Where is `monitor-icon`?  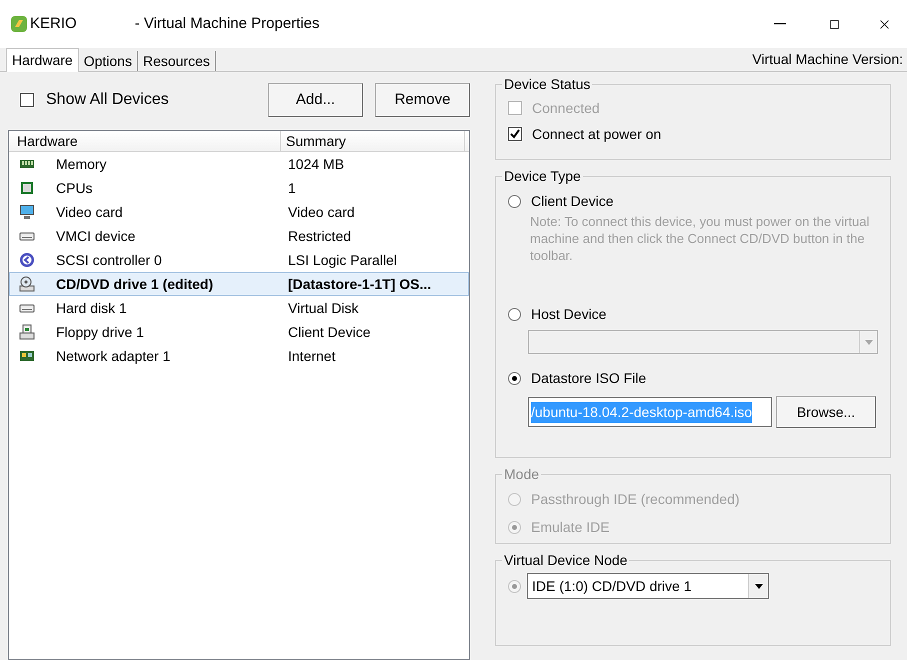
monitor-icon is located at coordinates (27, 212).